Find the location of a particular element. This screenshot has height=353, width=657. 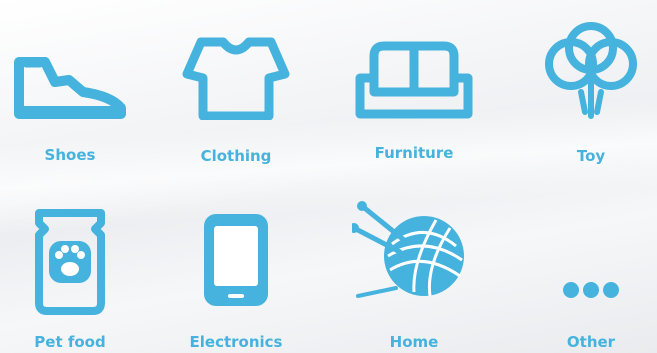

pet-food-bag-icon is located at coordinates (70, 247).